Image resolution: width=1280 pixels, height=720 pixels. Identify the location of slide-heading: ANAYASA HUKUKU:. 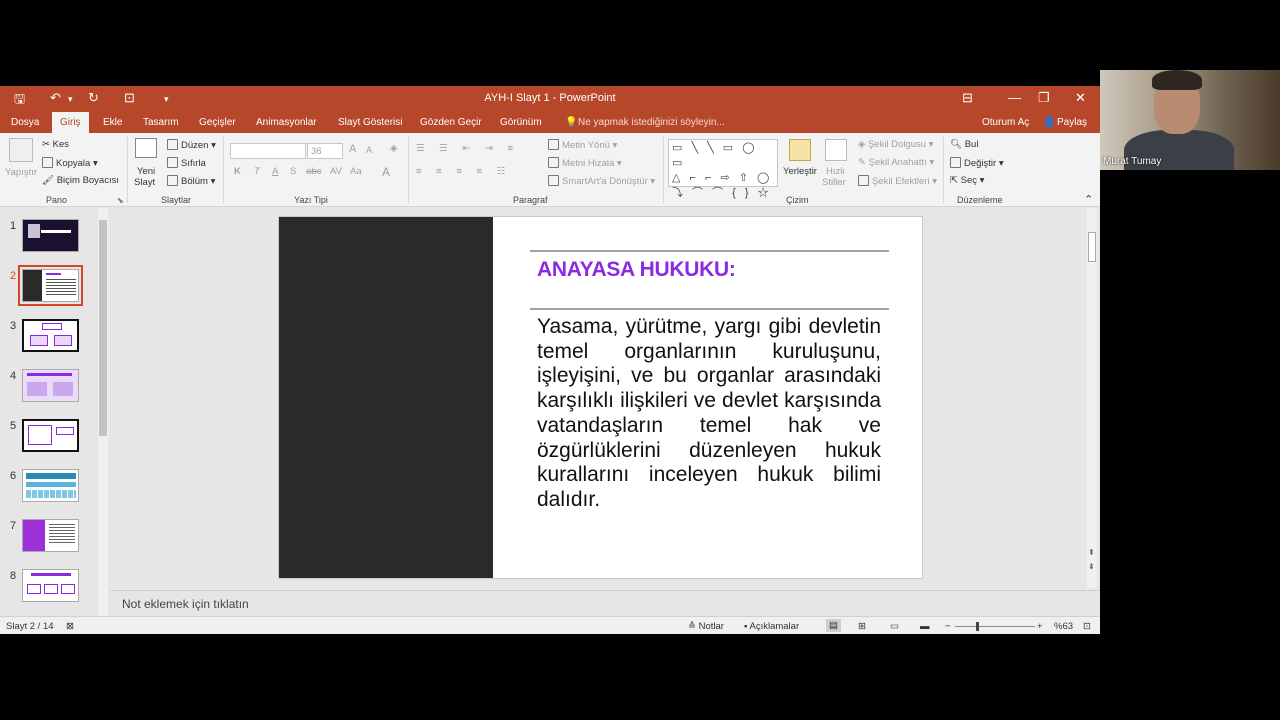
(636, 270).